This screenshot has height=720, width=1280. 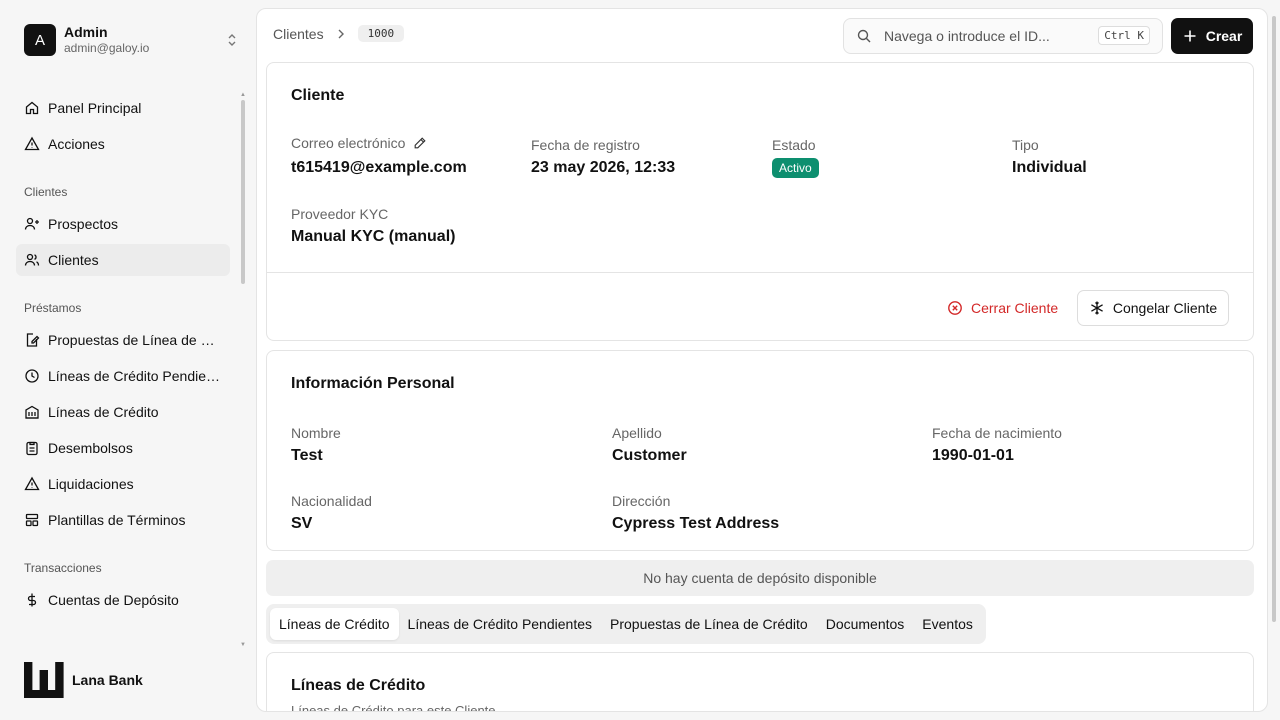 What do you see at coordinates (44, 680) in the screenshot?
I see `lana-logo-icon` at bounding box center [44, 680].